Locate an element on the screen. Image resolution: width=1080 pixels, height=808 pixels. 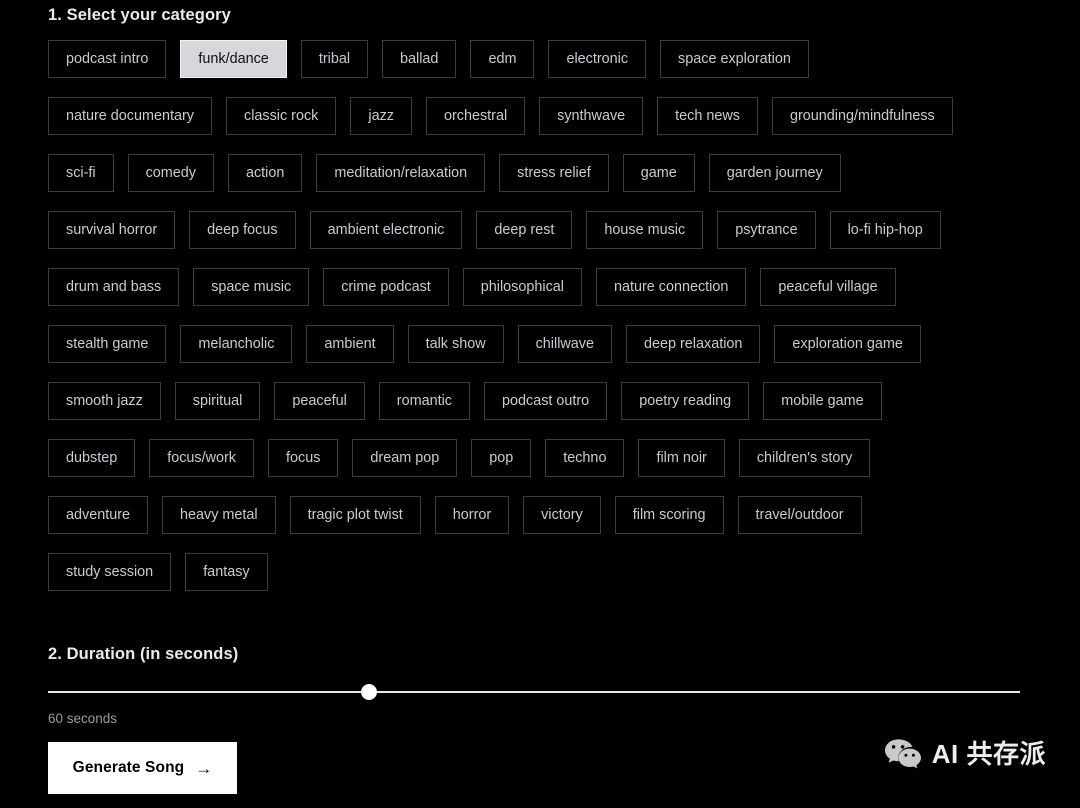
category-chip: crime podcast is located at coordinates (386, 287).